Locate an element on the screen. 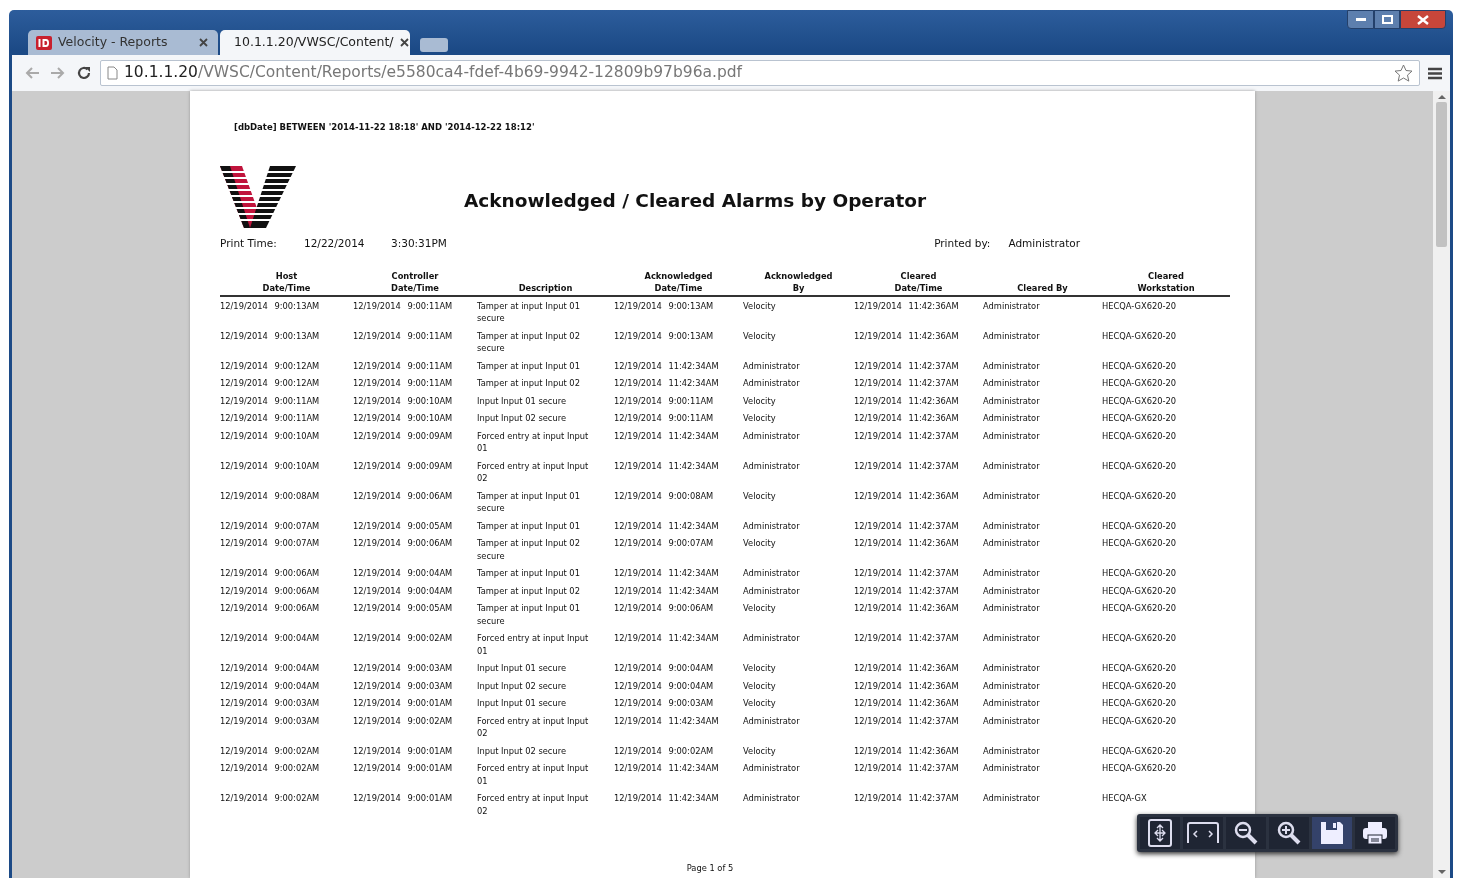  fit-page-button is located at coordinates (1160, 833).